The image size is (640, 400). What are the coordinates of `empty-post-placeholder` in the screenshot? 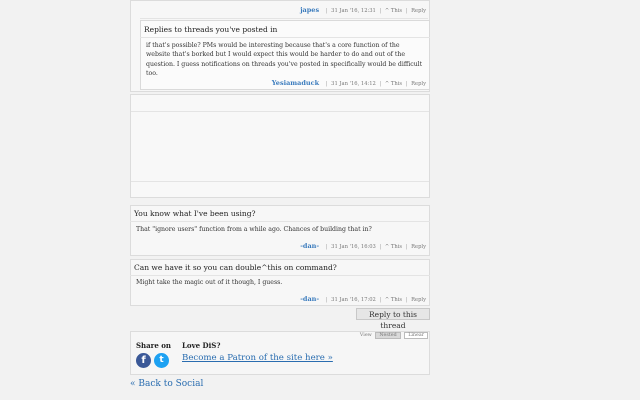 It's located at (280, 146).